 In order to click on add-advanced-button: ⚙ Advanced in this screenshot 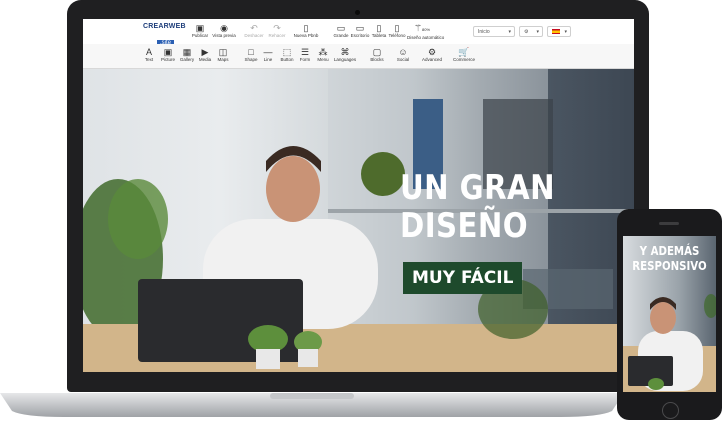, I will do `click(432, 55)`.